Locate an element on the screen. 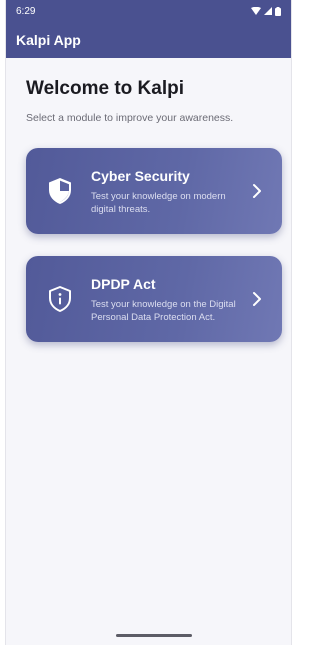 The height and width of the screenshot is (645, 320). card-title: Cyber Security is located at coordinates (140, 176).